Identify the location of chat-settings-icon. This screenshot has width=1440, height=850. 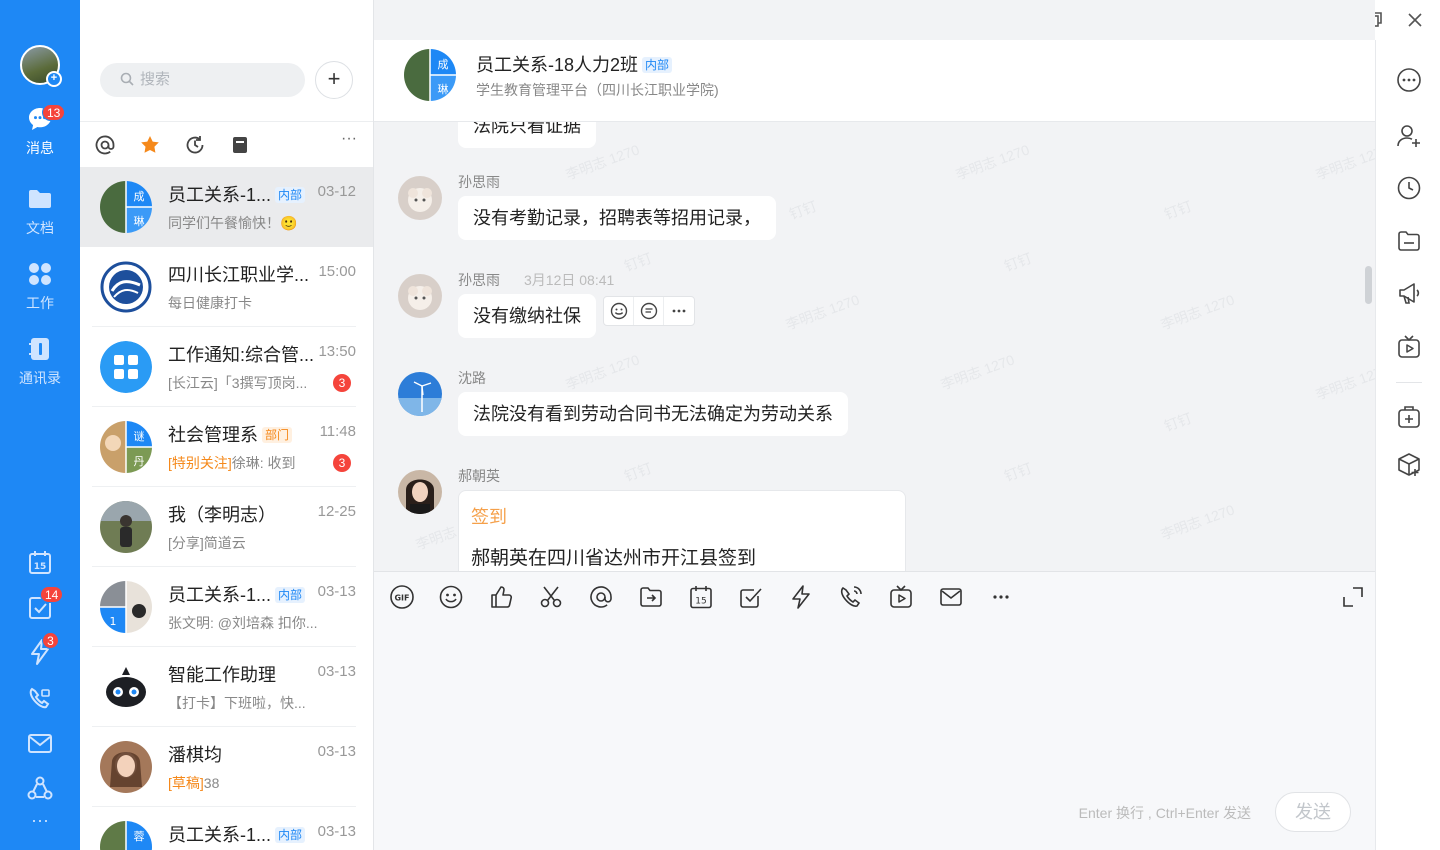
(1409, 80).